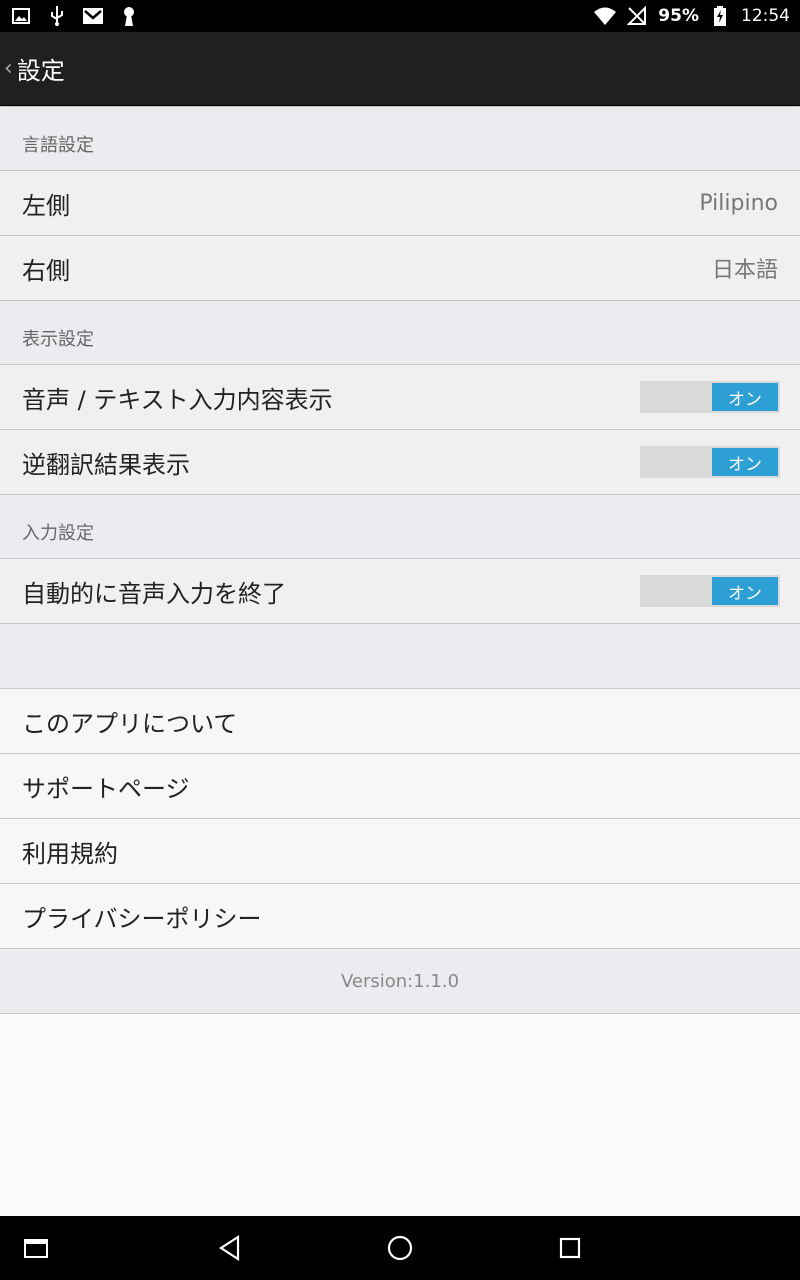 The width and height of the screenshot is (800, 1280). What do you see at coordinates (230, 1248) in the screenshot?
I see `back-nav-icon` at bounding box center [230, 1248].